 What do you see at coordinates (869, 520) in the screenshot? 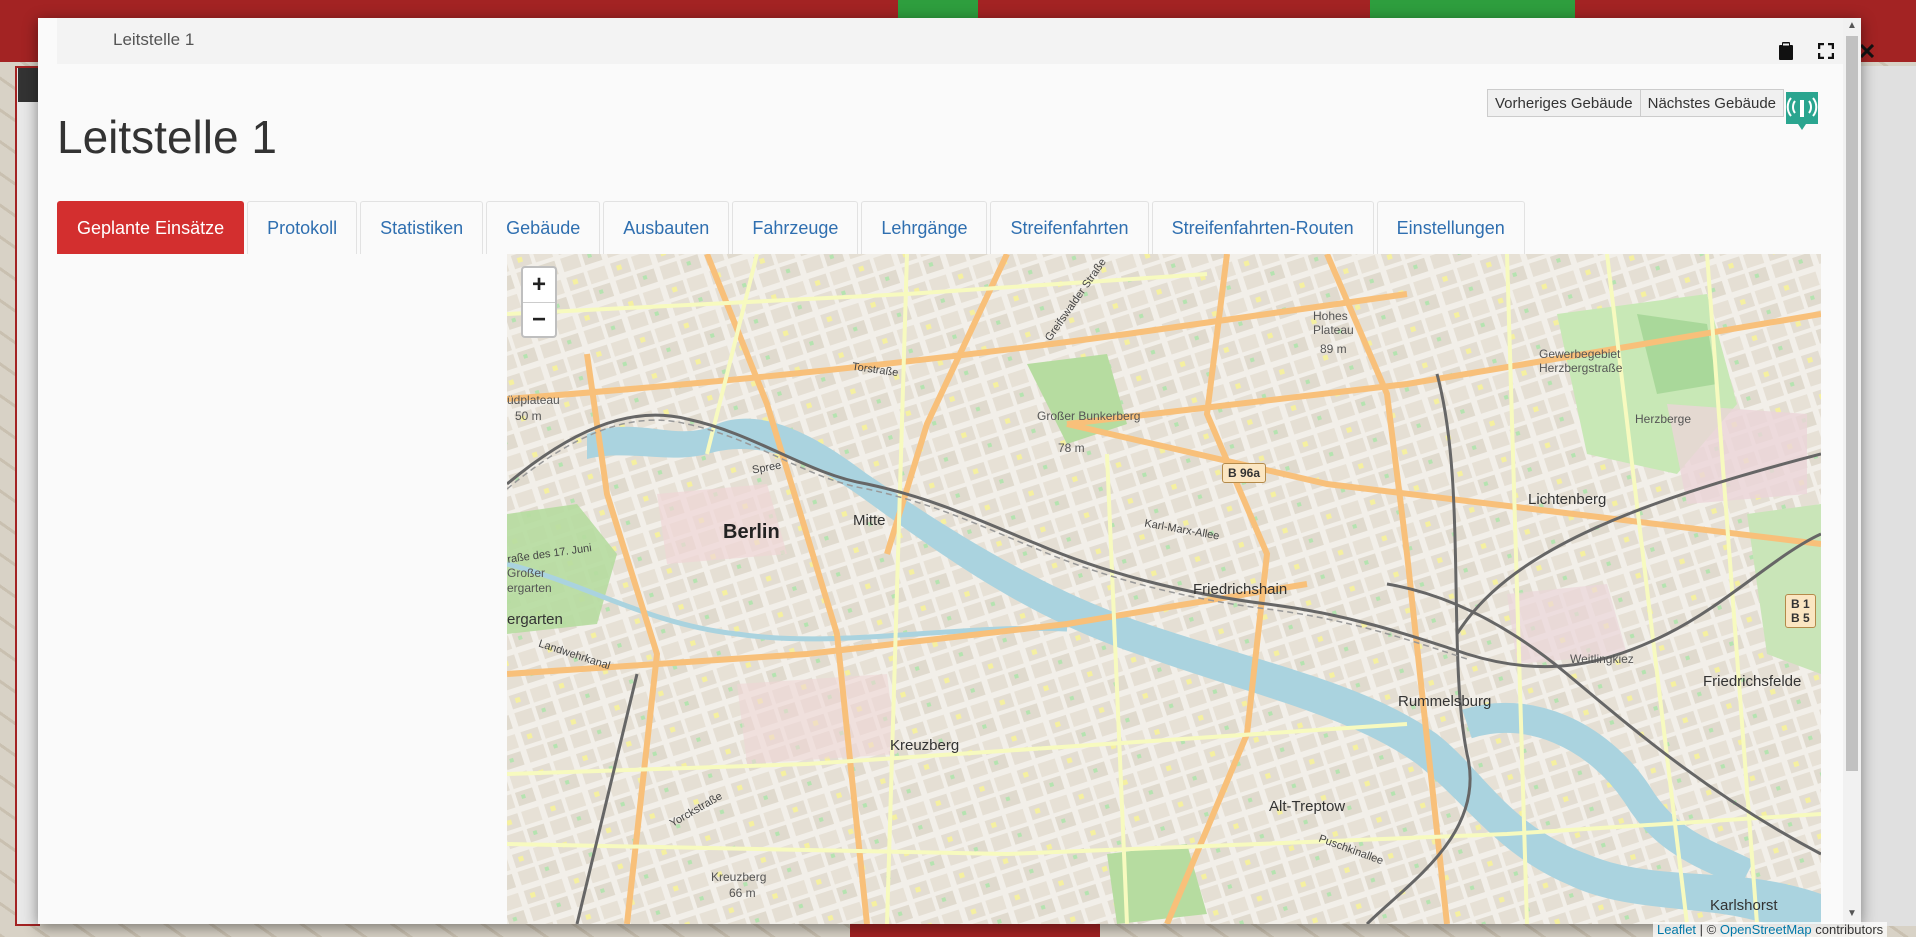
I see `map-label-mitte: Mitte` at bounding box center [869, 520].